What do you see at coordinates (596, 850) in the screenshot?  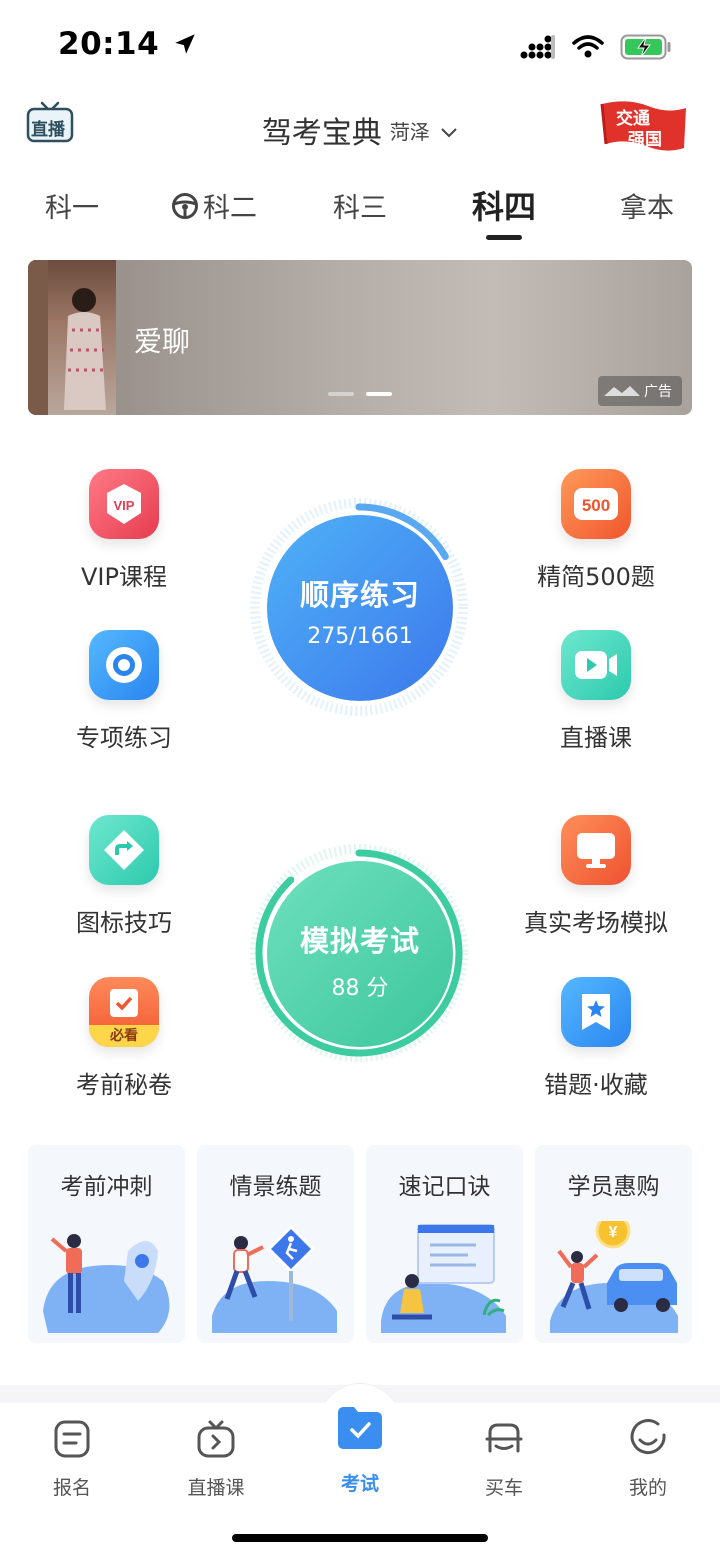 I see `monitor-icon` at bounding box center [596, 850].